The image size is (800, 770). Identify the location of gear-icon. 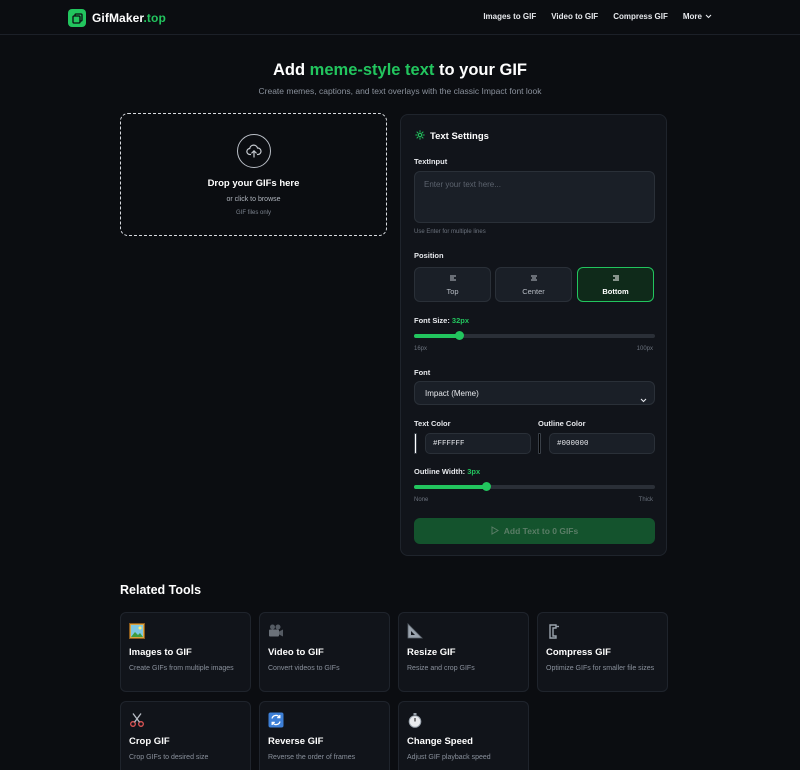
(420, 136).